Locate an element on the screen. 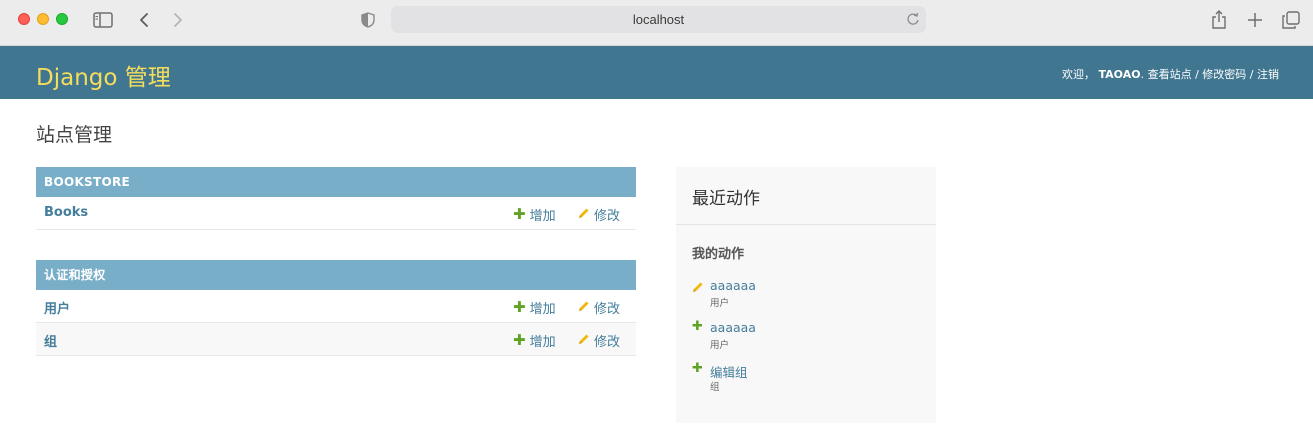 The width and height of the screenshot is (1313, 439). reload-icon is located at coordinates (913, 20).